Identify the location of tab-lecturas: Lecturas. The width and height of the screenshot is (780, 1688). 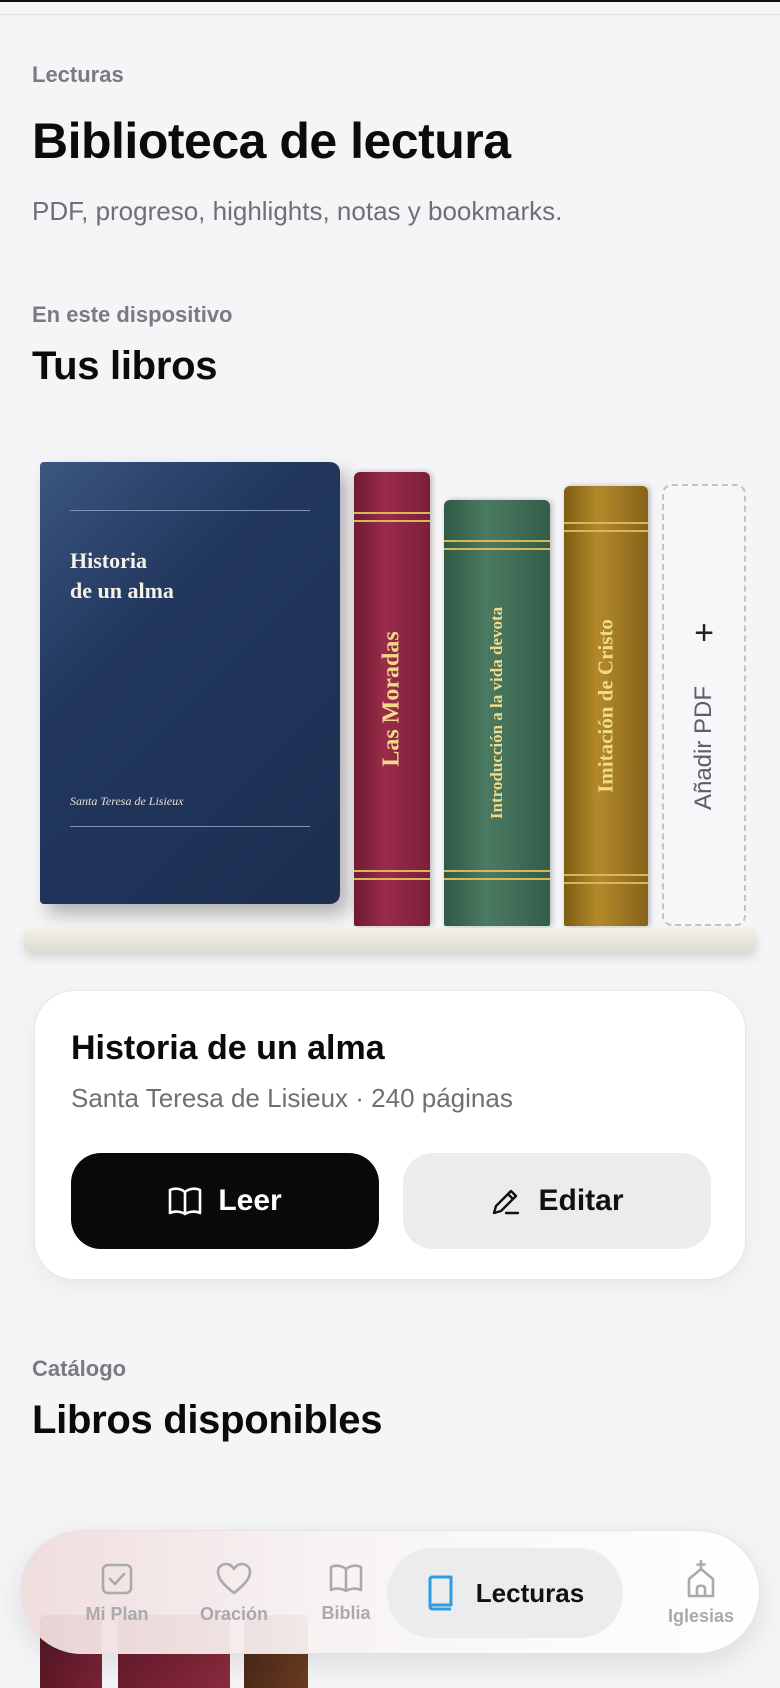
(505, 1593).